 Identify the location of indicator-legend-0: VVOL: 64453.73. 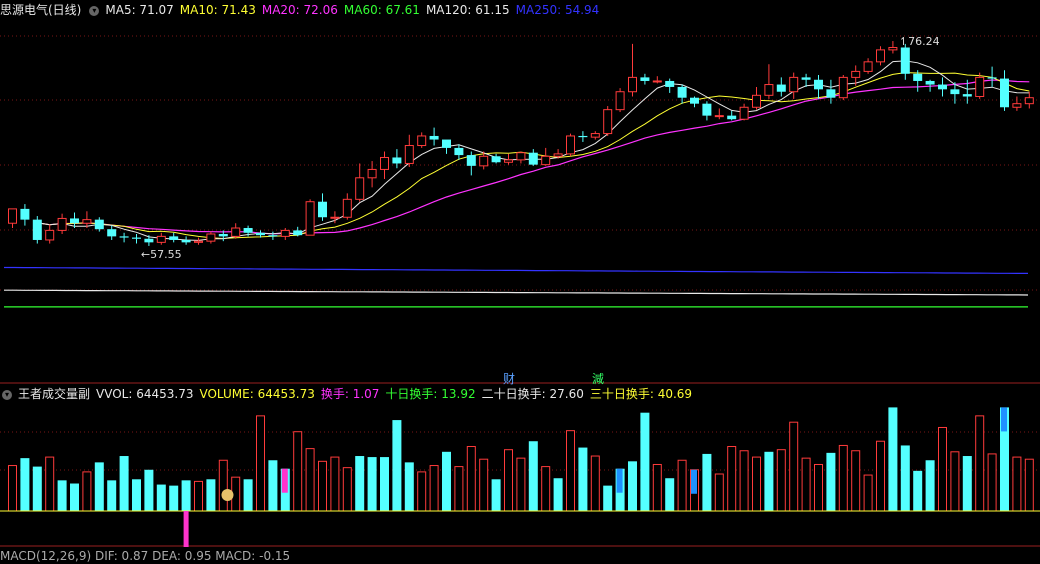
(145, 394).